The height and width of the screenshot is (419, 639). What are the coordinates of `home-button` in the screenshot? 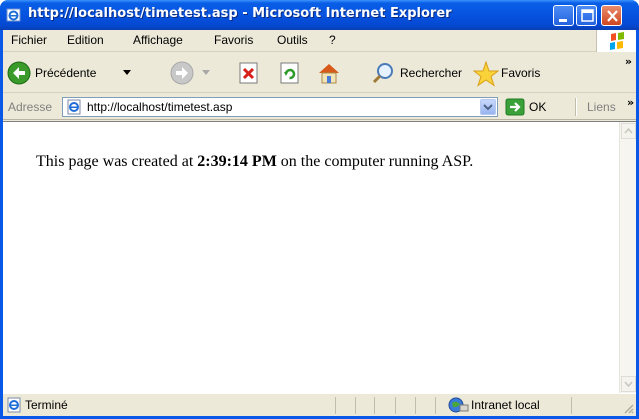 It's located at (329, 73).